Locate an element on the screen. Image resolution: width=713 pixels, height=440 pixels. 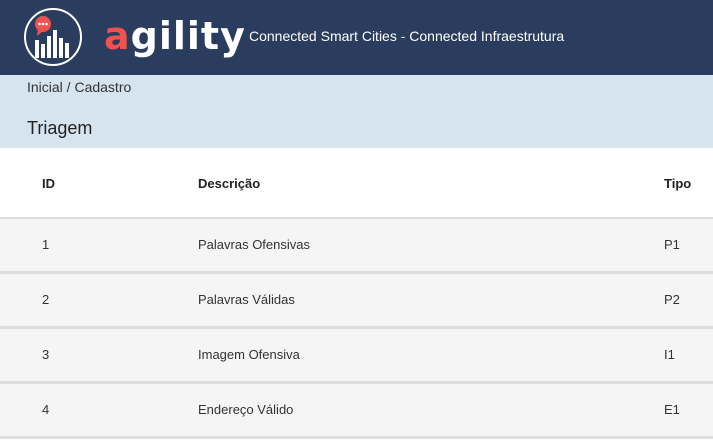
table-row: 1 Palavras Ofensivas P1 is located at coordinates (356, 246).